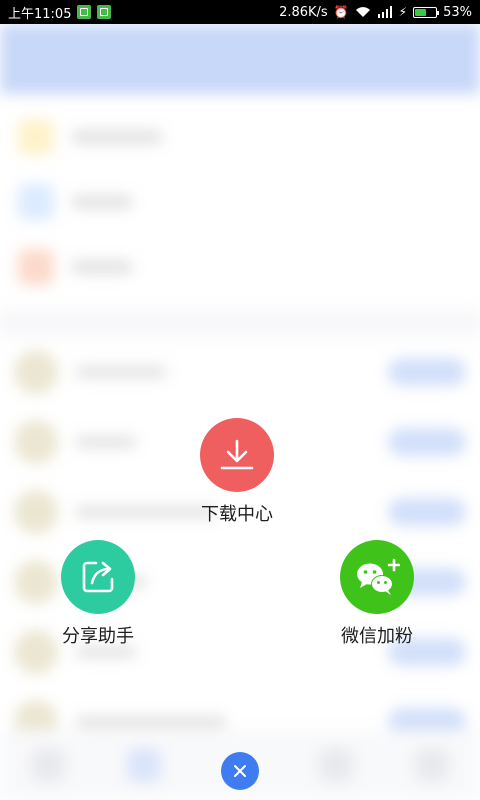 The width and height of the screenshot is (480, 800). I want to click on download-center-button: 下载中心, so click(237, 472).